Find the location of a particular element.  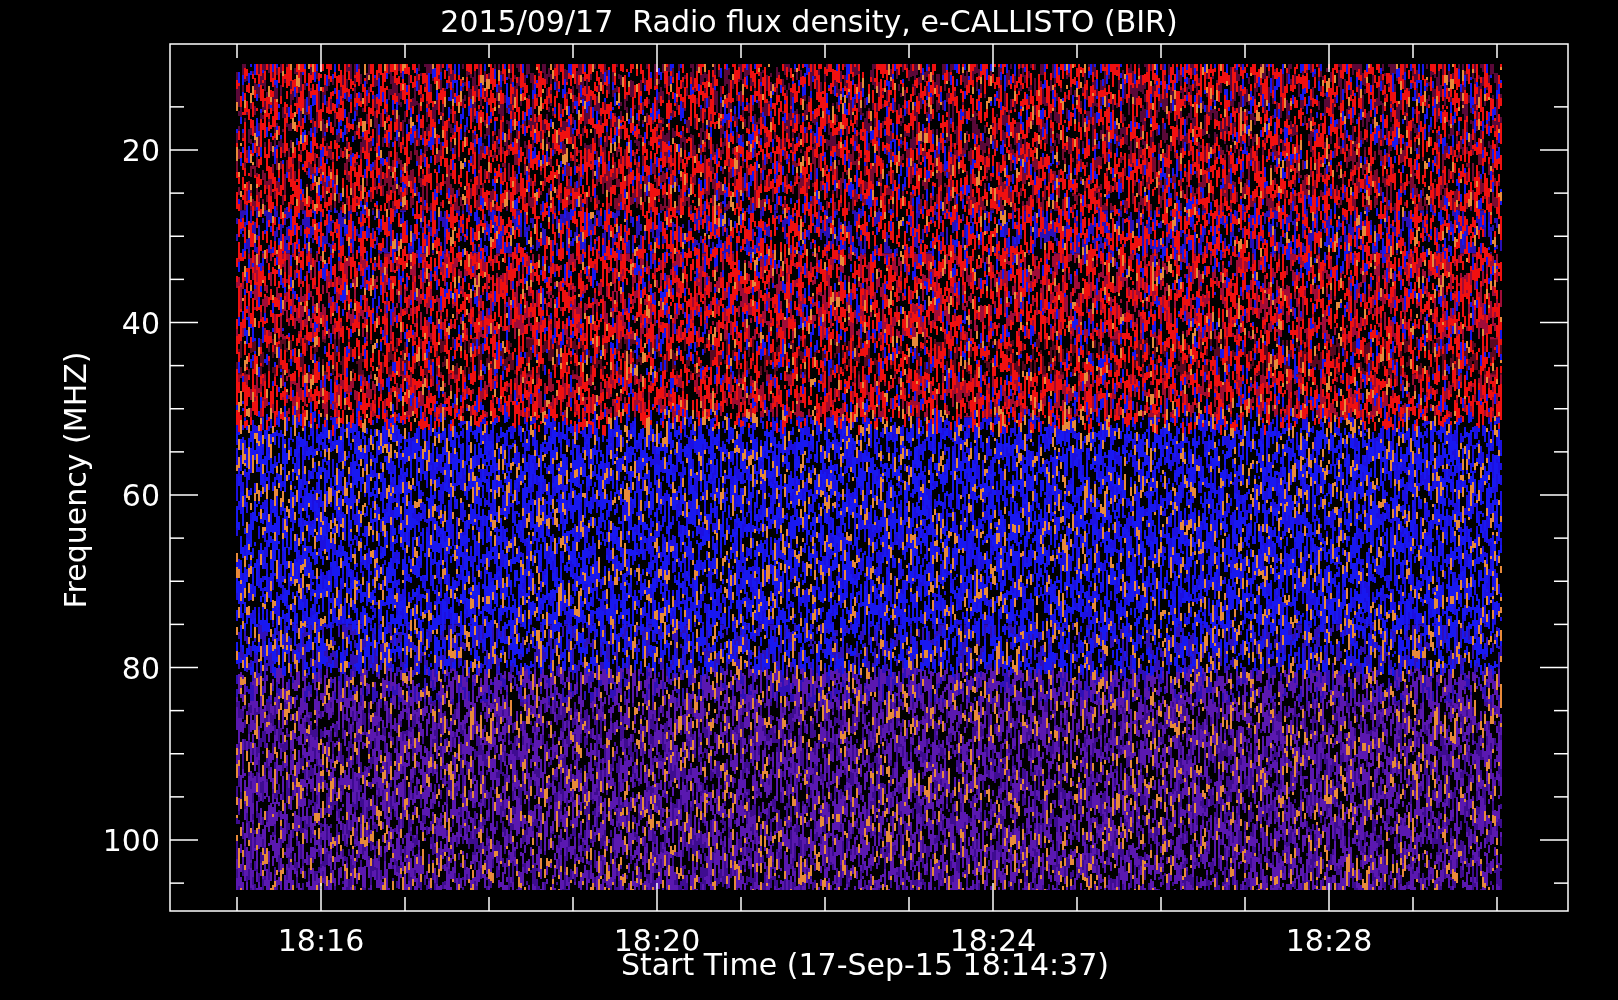

y-tick-label: 80 is located at coordinates (140, 668).